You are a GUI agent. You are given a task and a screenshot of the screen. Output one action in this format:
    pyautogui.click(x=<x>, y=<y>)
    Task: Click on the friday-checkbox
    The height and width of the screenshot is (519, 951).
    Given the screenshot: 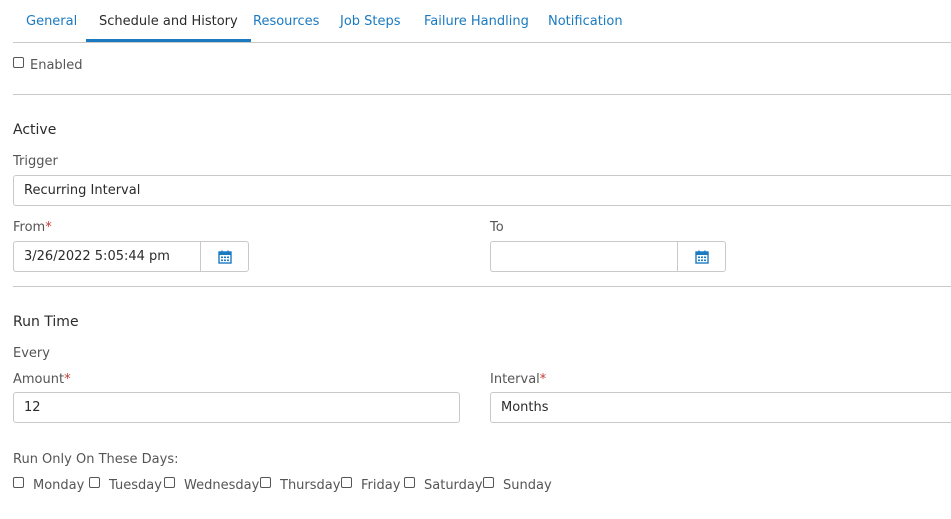 What is the action you would take?
    pyautogui.click(x=346, y=482)
    